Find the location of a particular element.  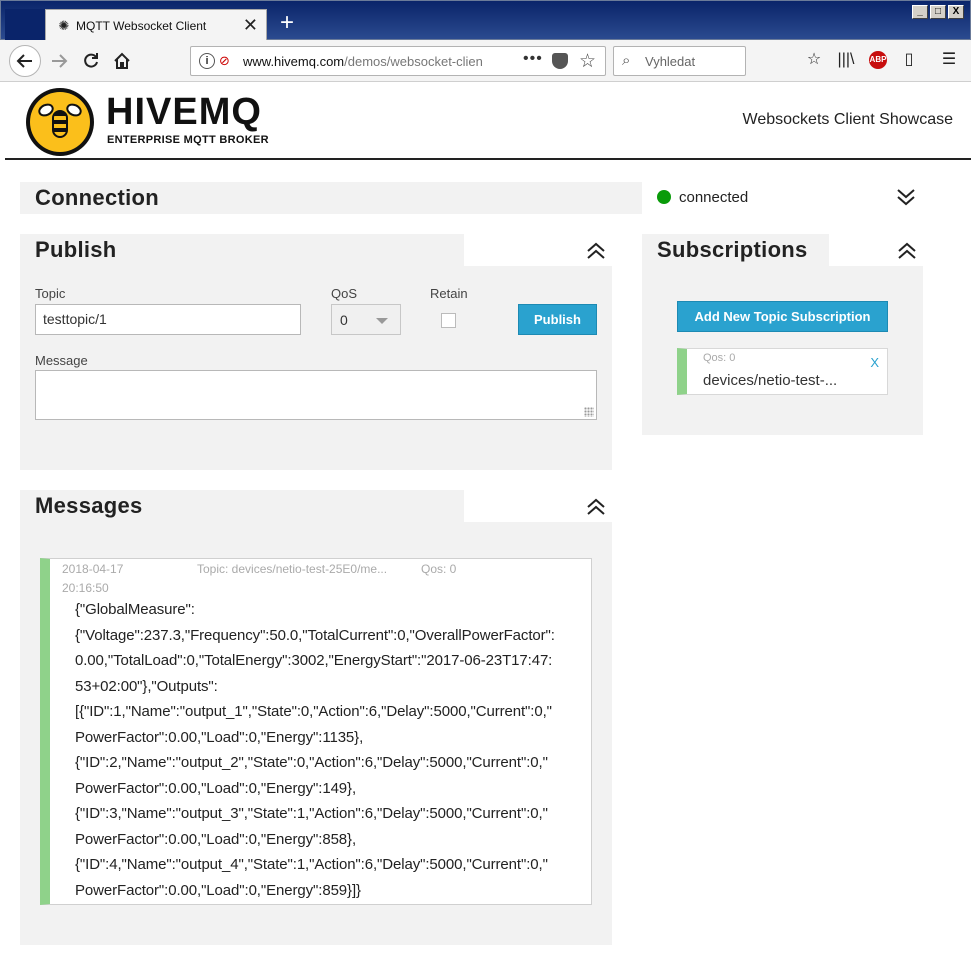

expand-connection-button is located at coordinates (906, 197).